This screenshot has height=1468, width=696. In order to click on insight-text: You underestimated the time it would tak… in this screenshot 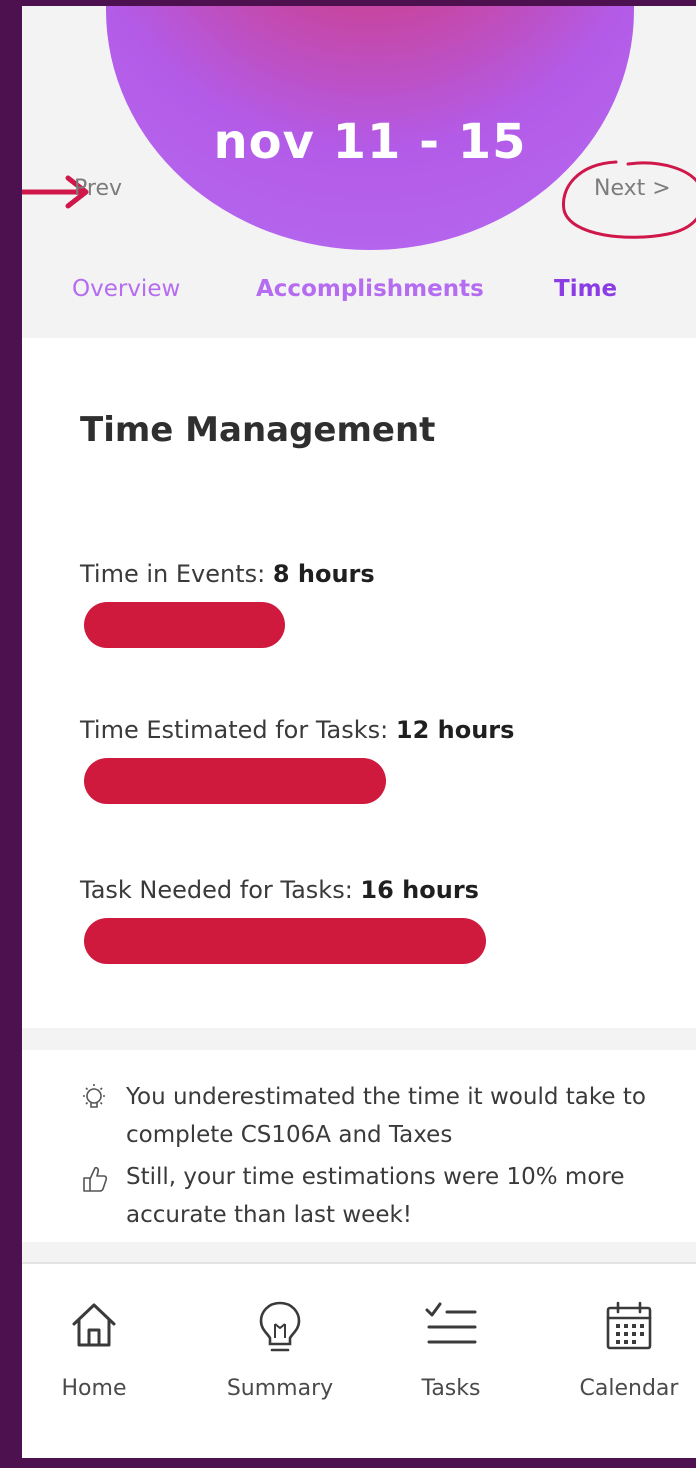, I will do `click(386, 1116)`.